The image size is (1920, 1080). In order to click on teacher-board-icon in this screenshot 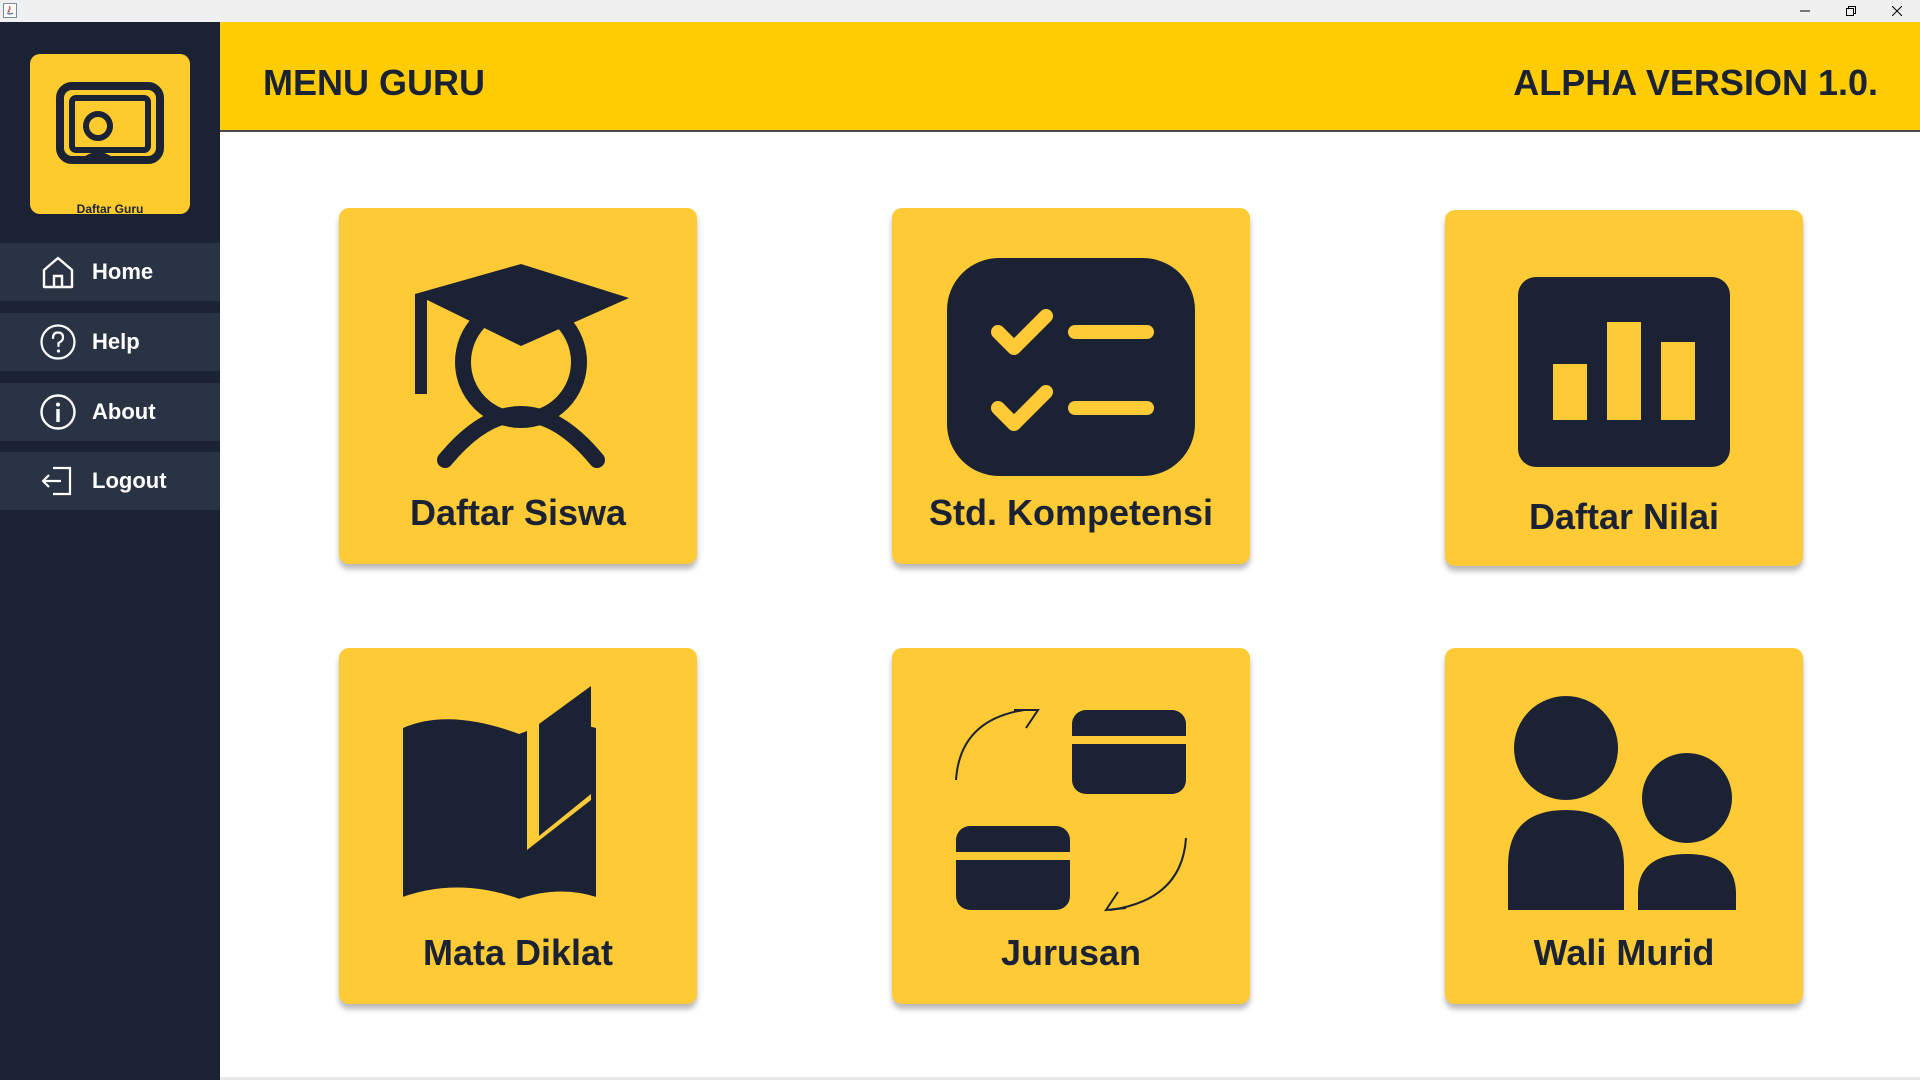, I will do `click(110, 123)`.